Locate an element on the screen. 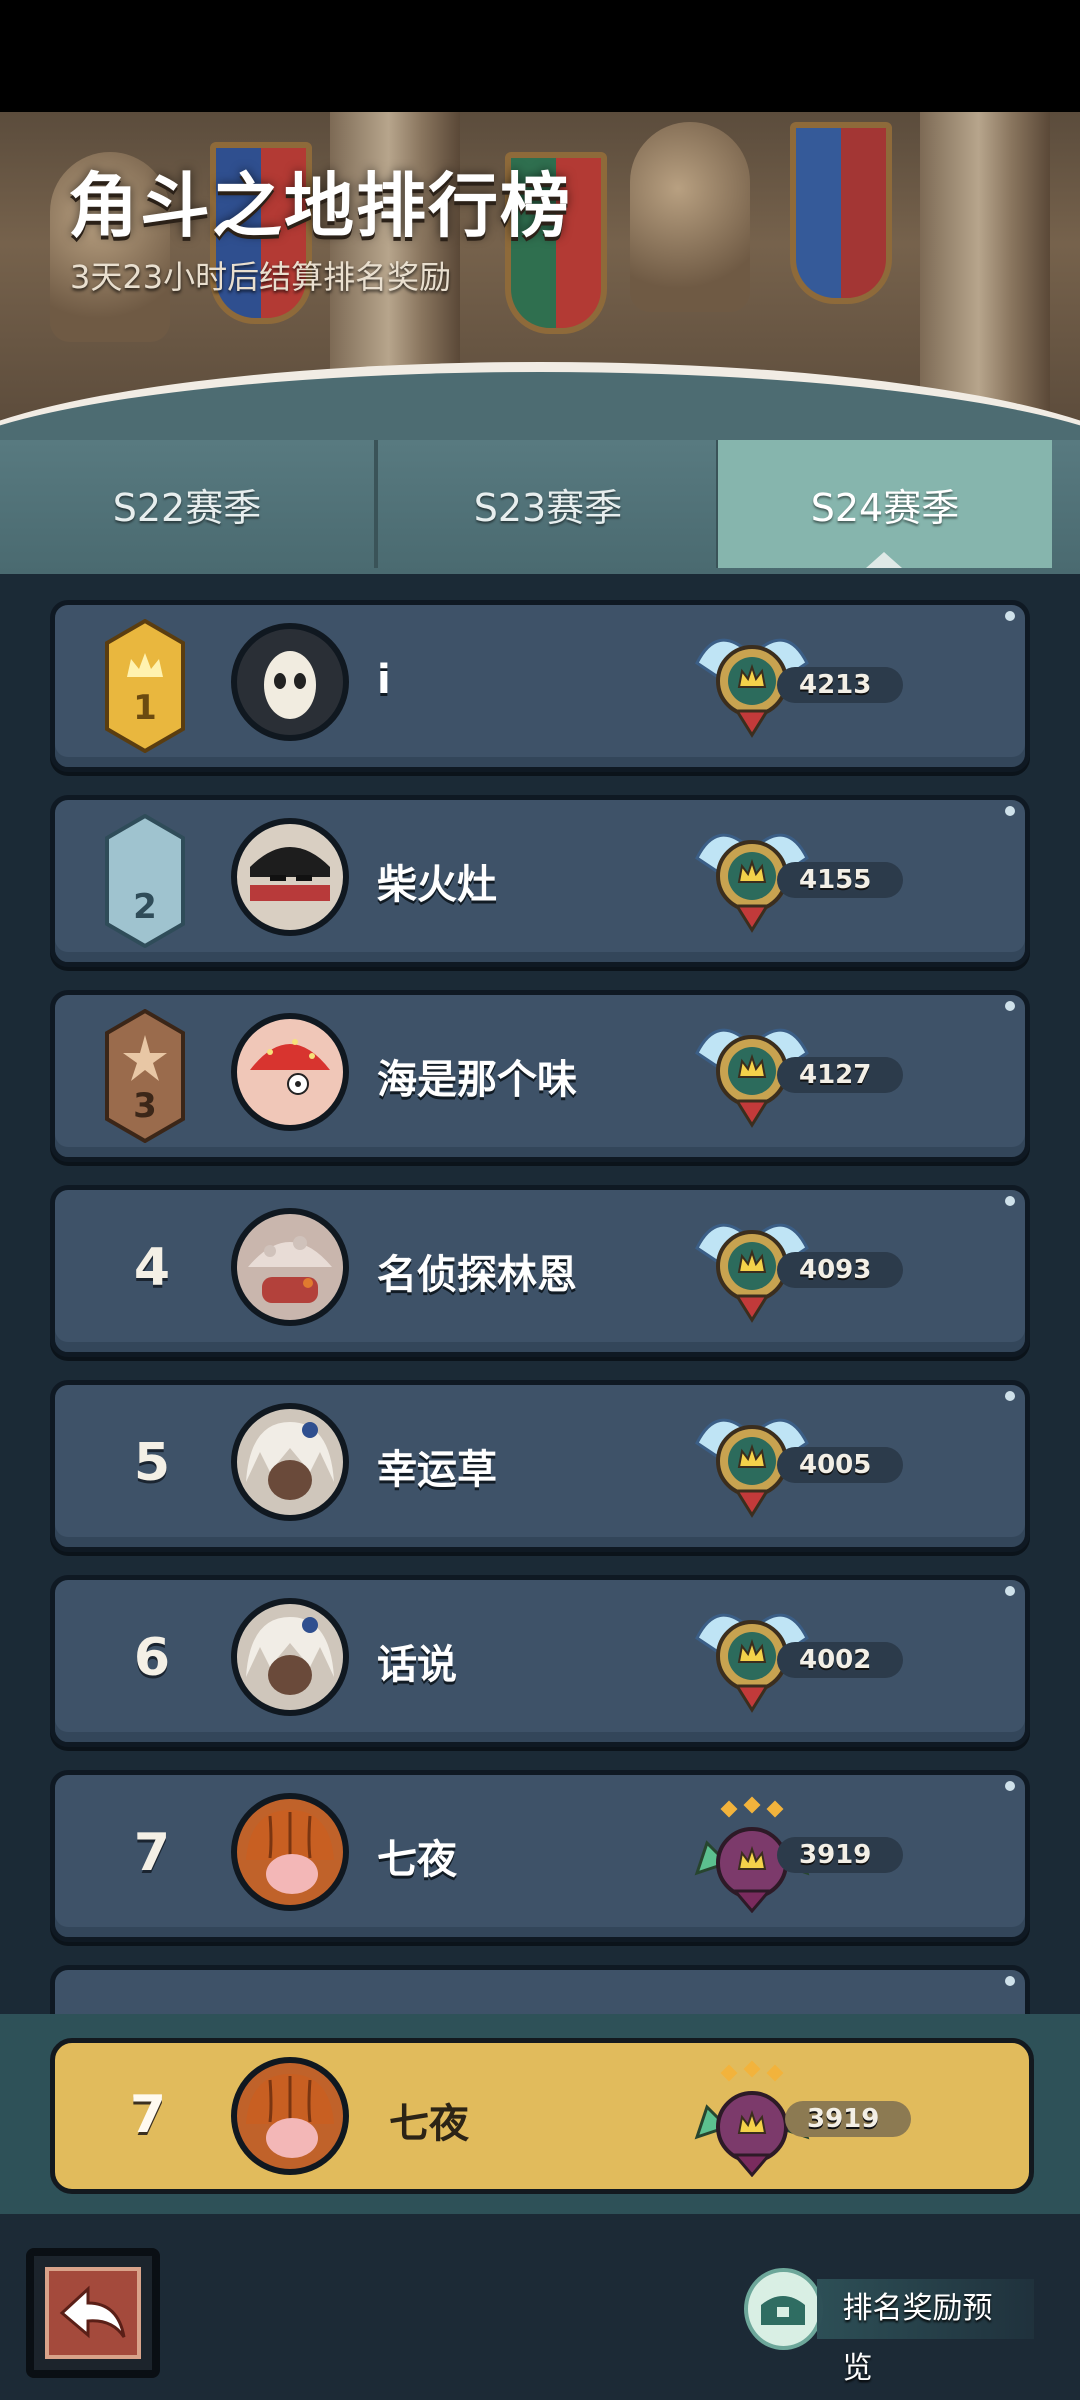  player-score: 3919 is located at coordinates (840, 1855).